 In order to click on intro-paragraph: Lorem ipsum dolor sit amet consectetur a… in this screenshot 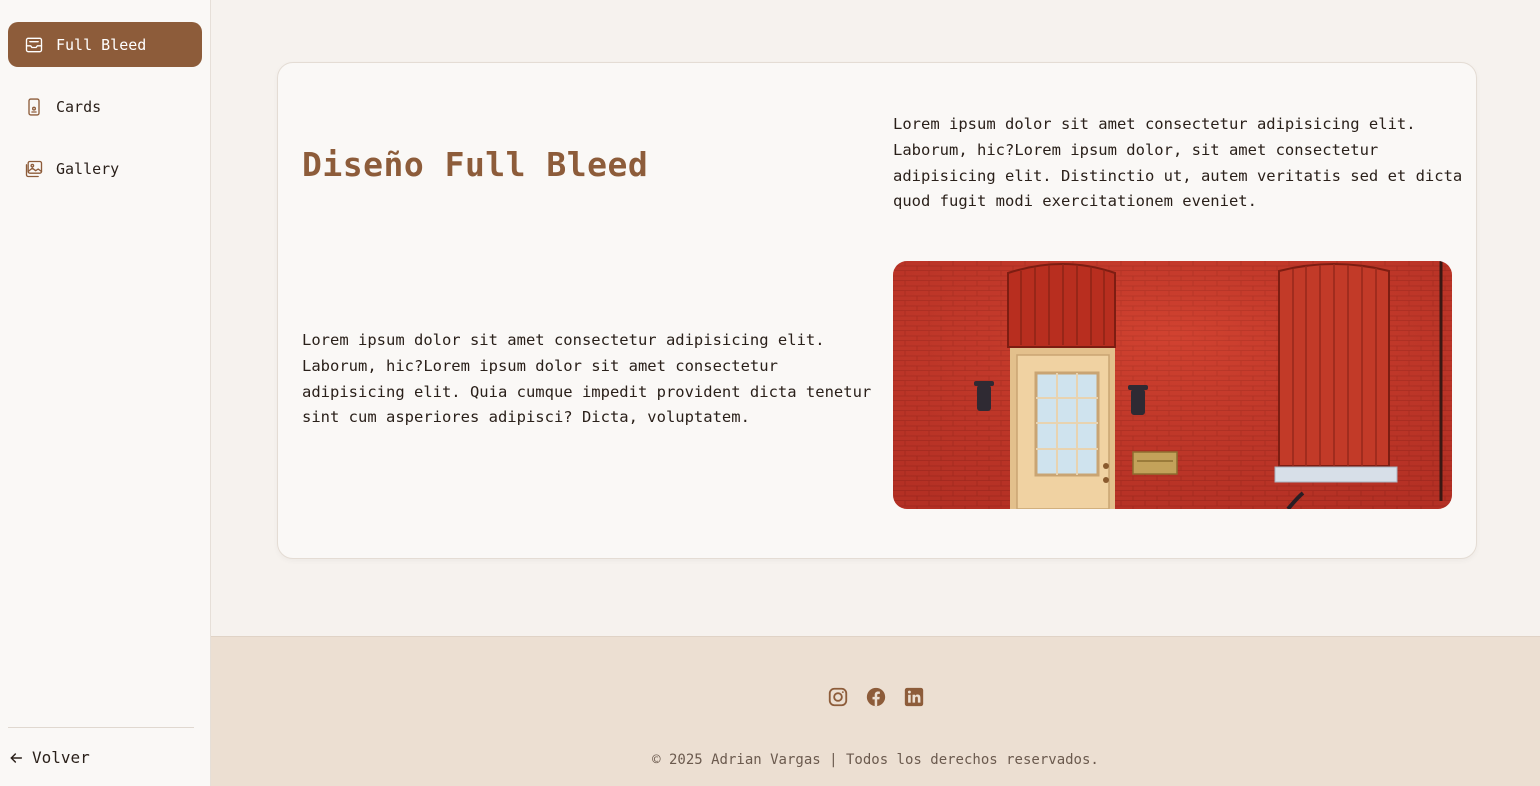, I will do `click(1178, 163)`.